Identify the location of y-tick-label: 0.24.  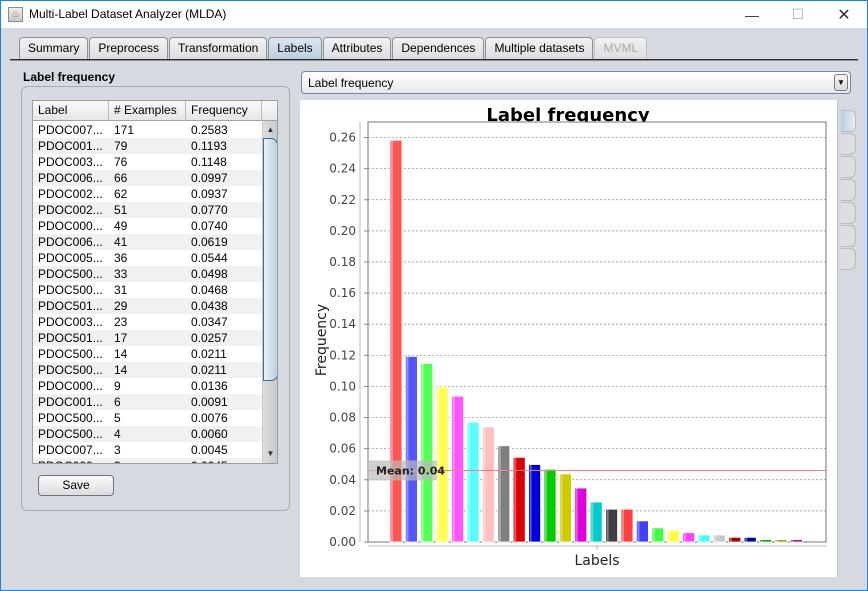
(342, 169).